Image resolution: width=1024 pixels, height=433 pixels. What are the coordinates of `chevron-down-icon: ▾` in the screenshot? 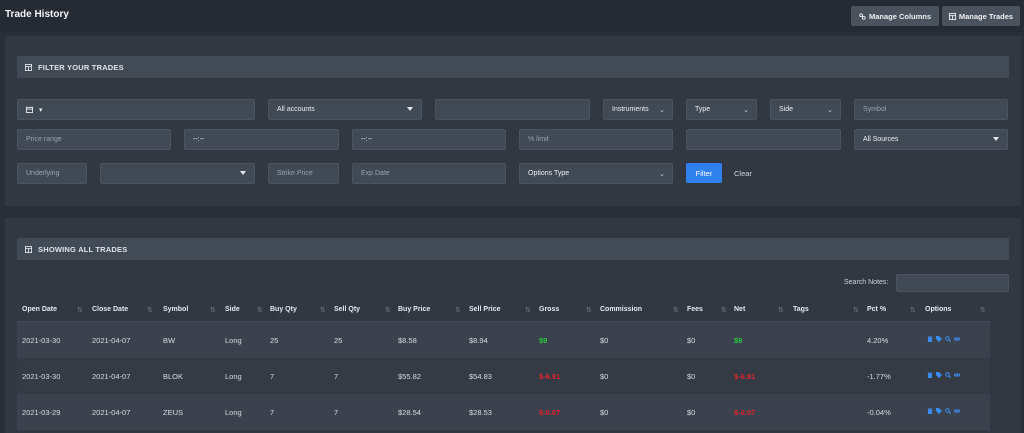 It's located at (41, 110).